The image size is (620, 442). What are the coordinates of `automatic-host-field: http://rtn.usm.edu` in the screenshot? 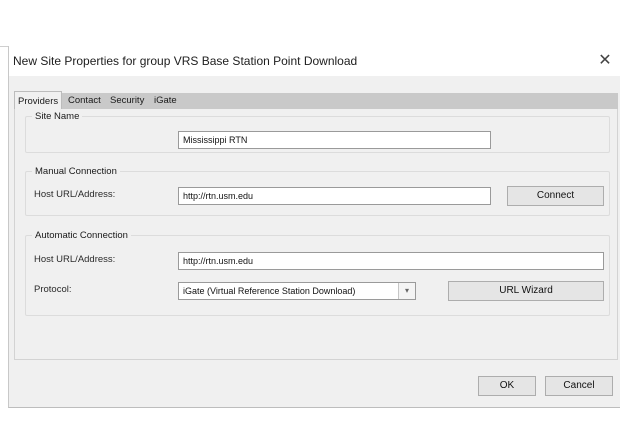 It's located at (391, 261).